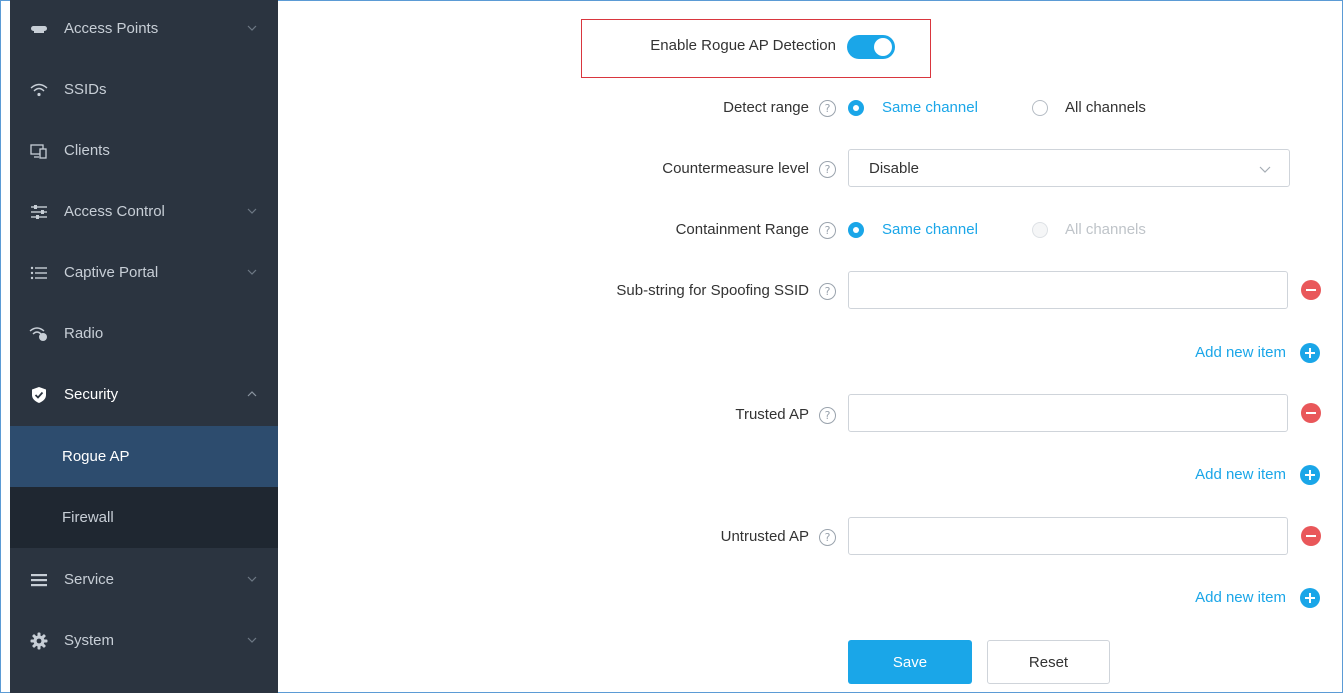 The image size is (1343, 693). Describe the element at coordinates (144, 456) in the screenshot. I see `sidebar-subitem-rogue-ap: Rogue AP` at that location.